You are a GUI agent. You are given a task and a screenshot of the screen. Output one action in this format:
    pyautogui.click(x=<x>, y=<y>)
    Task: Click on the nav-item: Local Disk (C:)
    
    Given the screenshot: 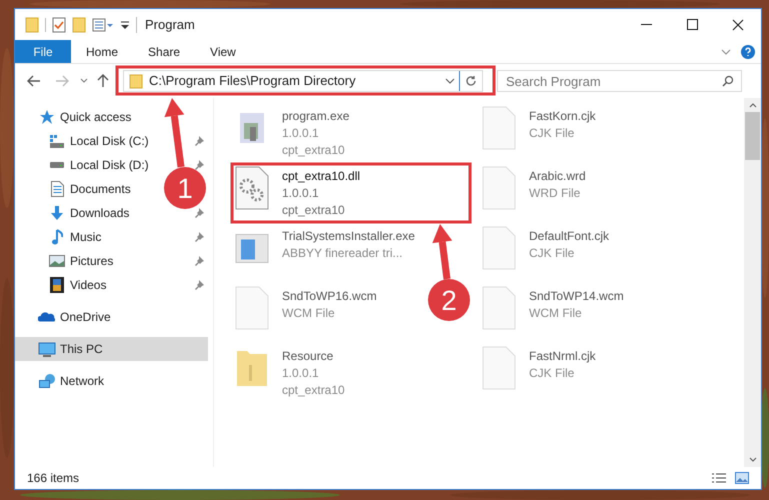 What is the action you would take?
    pyautogui.click(x=109, y=141)
    